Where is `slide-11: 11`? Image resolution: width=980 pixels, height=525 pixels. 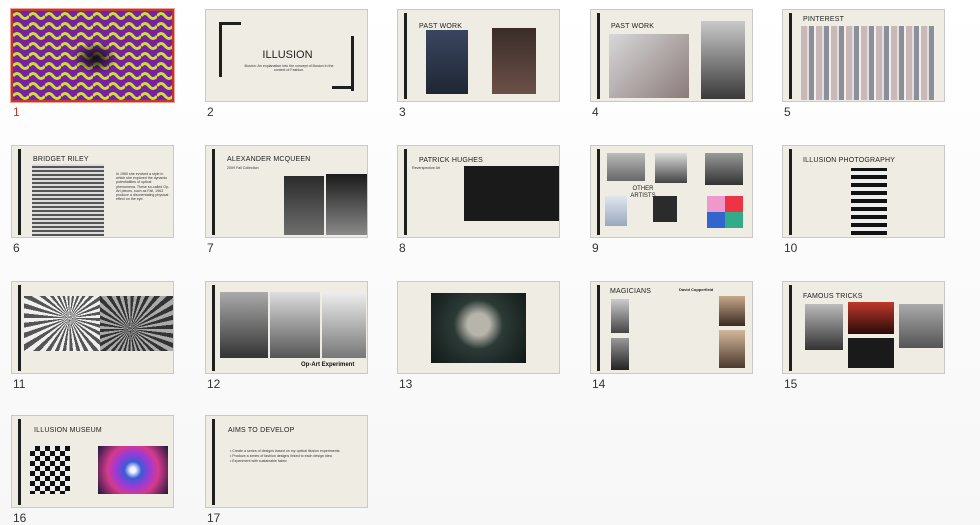 slide-11: 11 is located at coordinates (96, 336).